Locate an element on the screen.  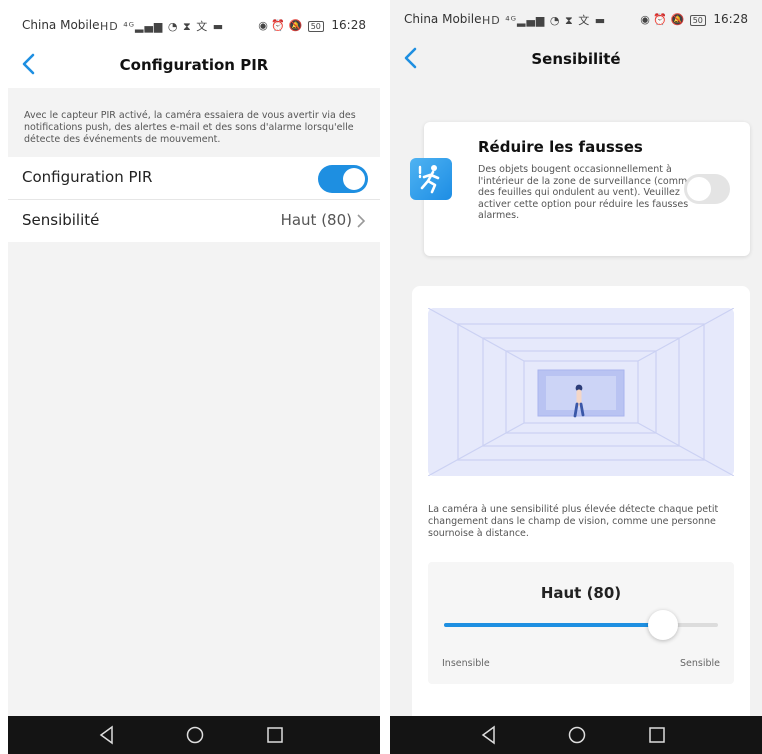
sensitivity-slider-track is located at coordinates (581, 625).